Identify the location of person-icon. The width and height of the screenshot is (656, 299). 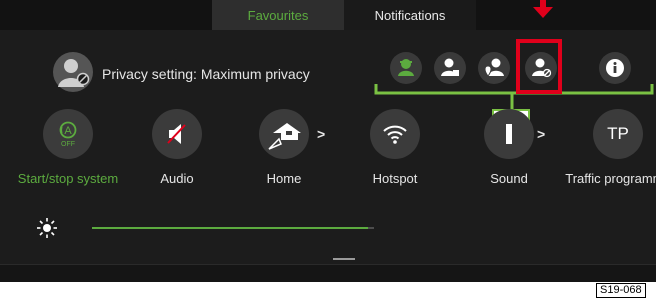
(406, 67).